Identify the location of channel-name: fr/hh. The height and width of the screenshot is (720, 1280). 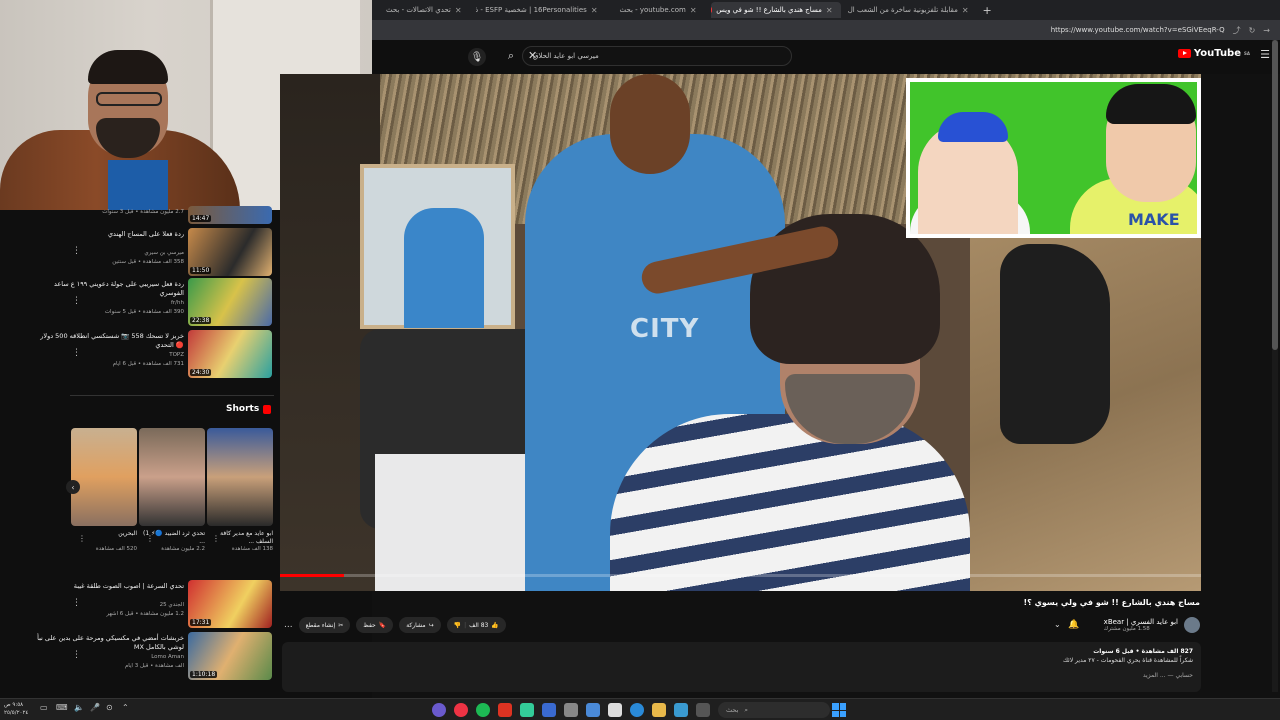
(109, 303).